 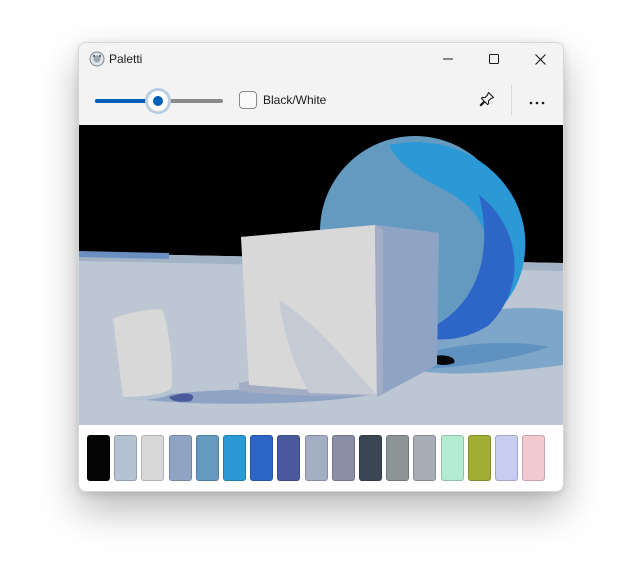 I want to click on close-button, so click(x=540, y=59).